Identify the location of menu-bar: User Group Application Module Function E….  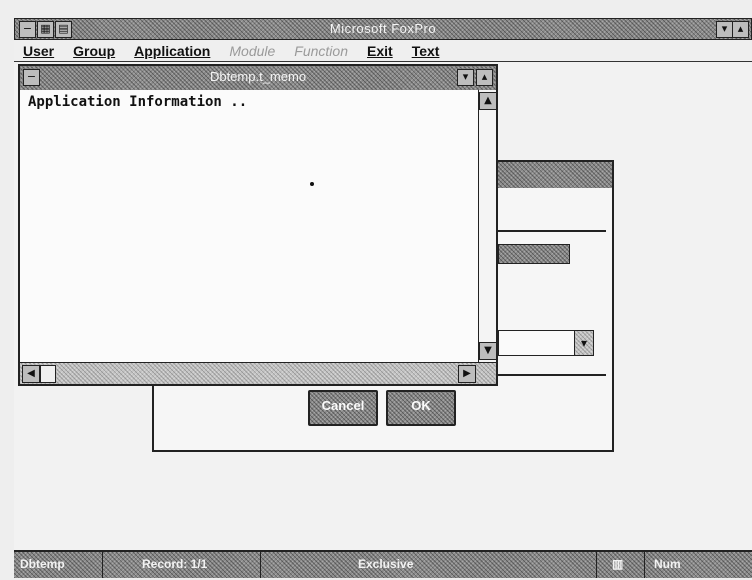
(383, 51).